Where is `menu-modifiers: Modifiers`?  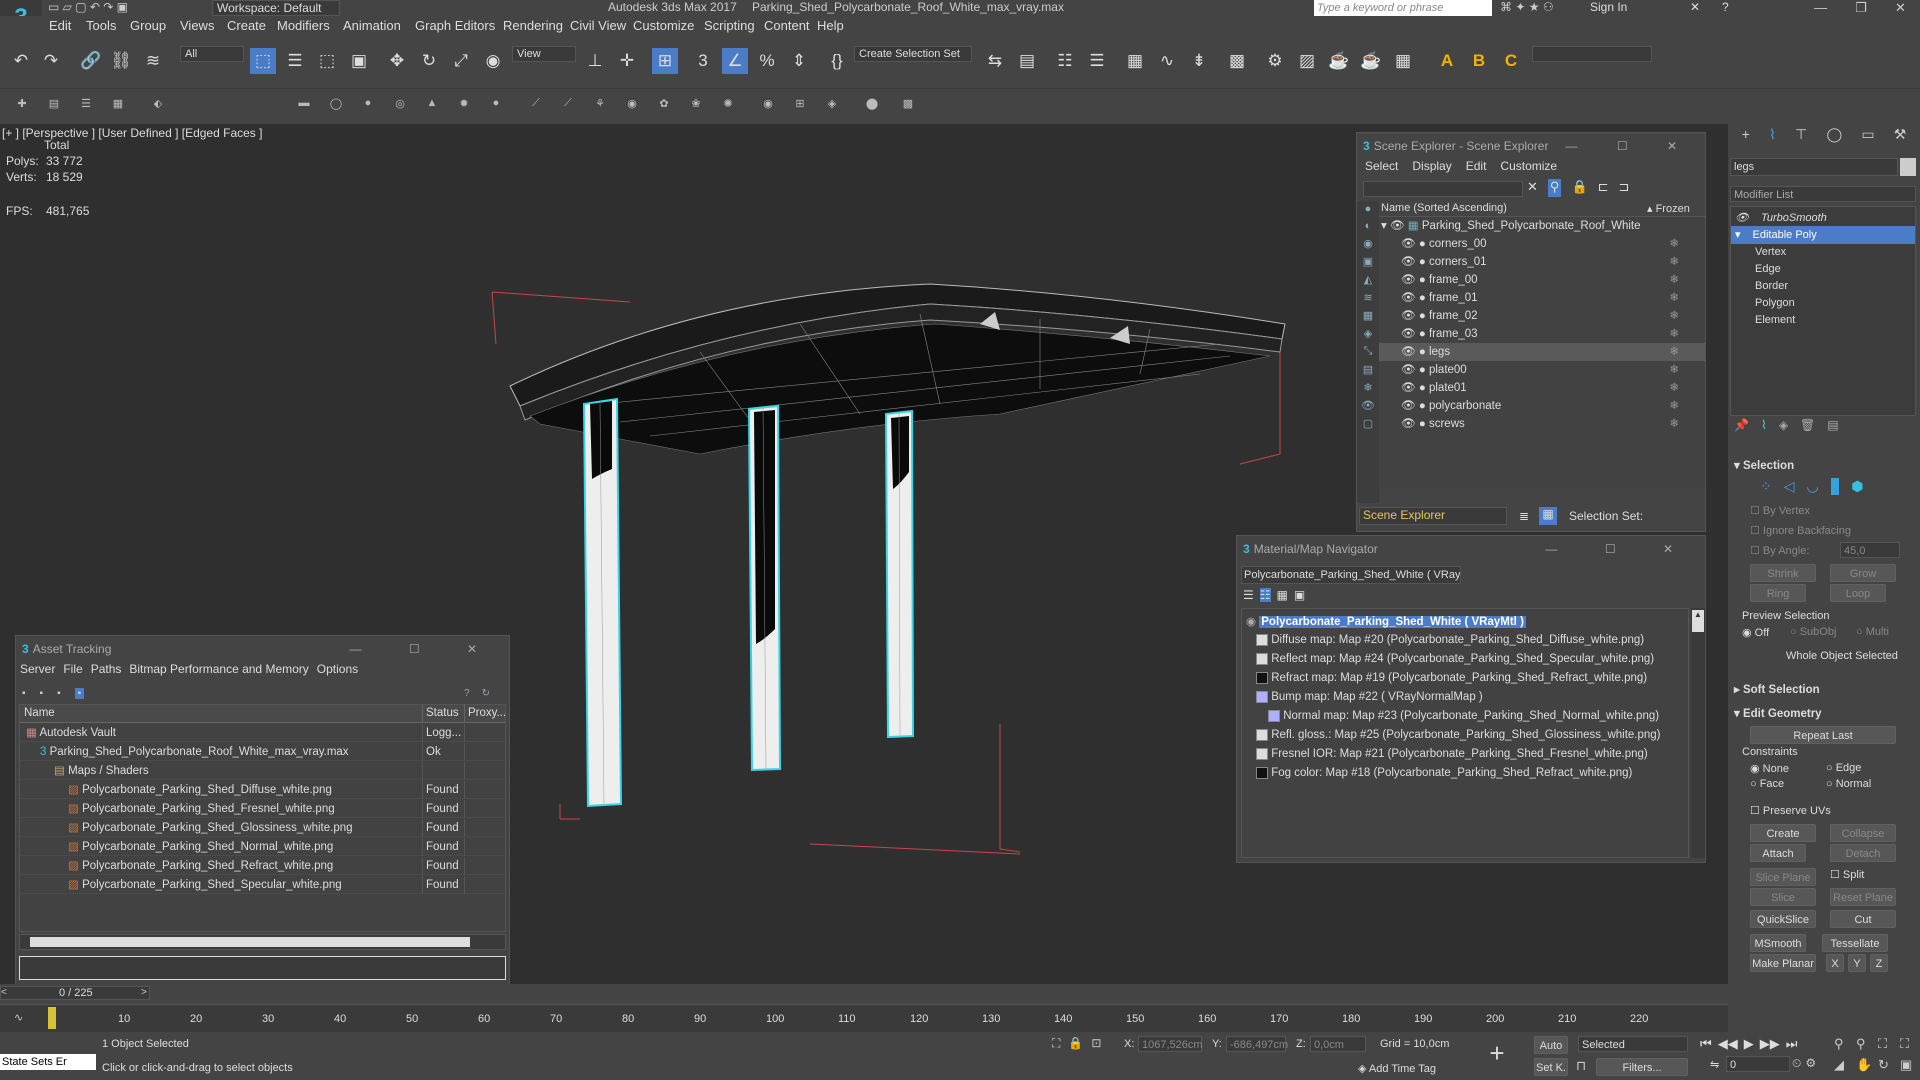
menu-modifiers: Modifiers is located at coordinates (303, 26).